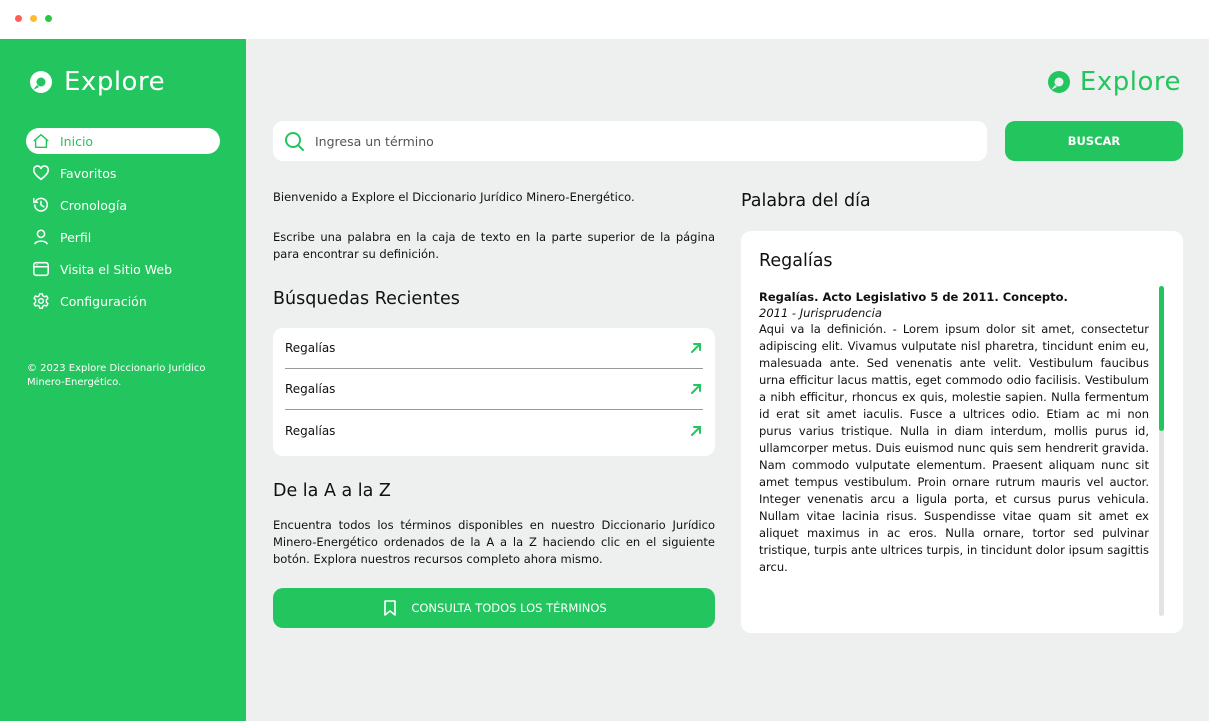 The image size is (1209, 721). I want to click on word-of-the-day-title: Palabra del día, so click(806, 201).